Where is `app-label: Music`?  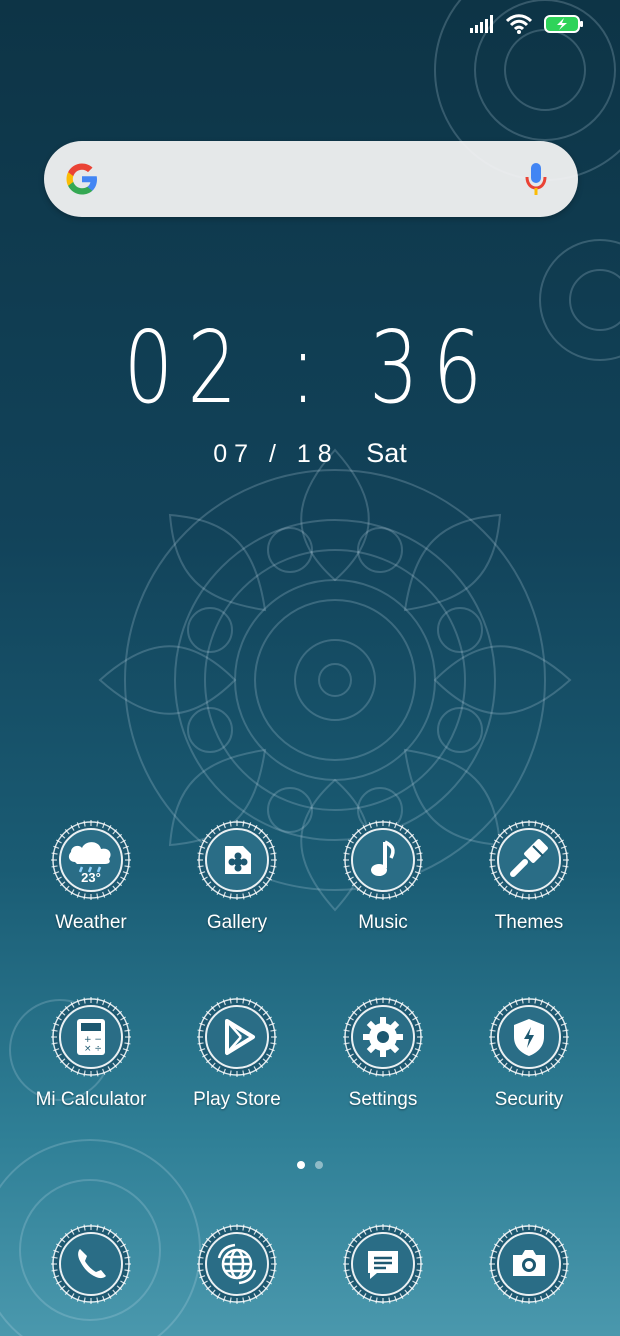 app-label: Music is located at coordinates (383, 922).